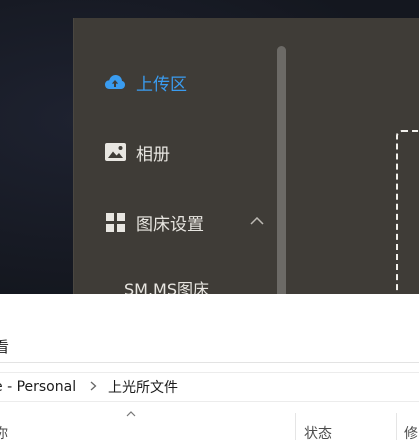 This screenshot has width=419, height=440. I want to click on ribbon-divider, so click(209, 362).